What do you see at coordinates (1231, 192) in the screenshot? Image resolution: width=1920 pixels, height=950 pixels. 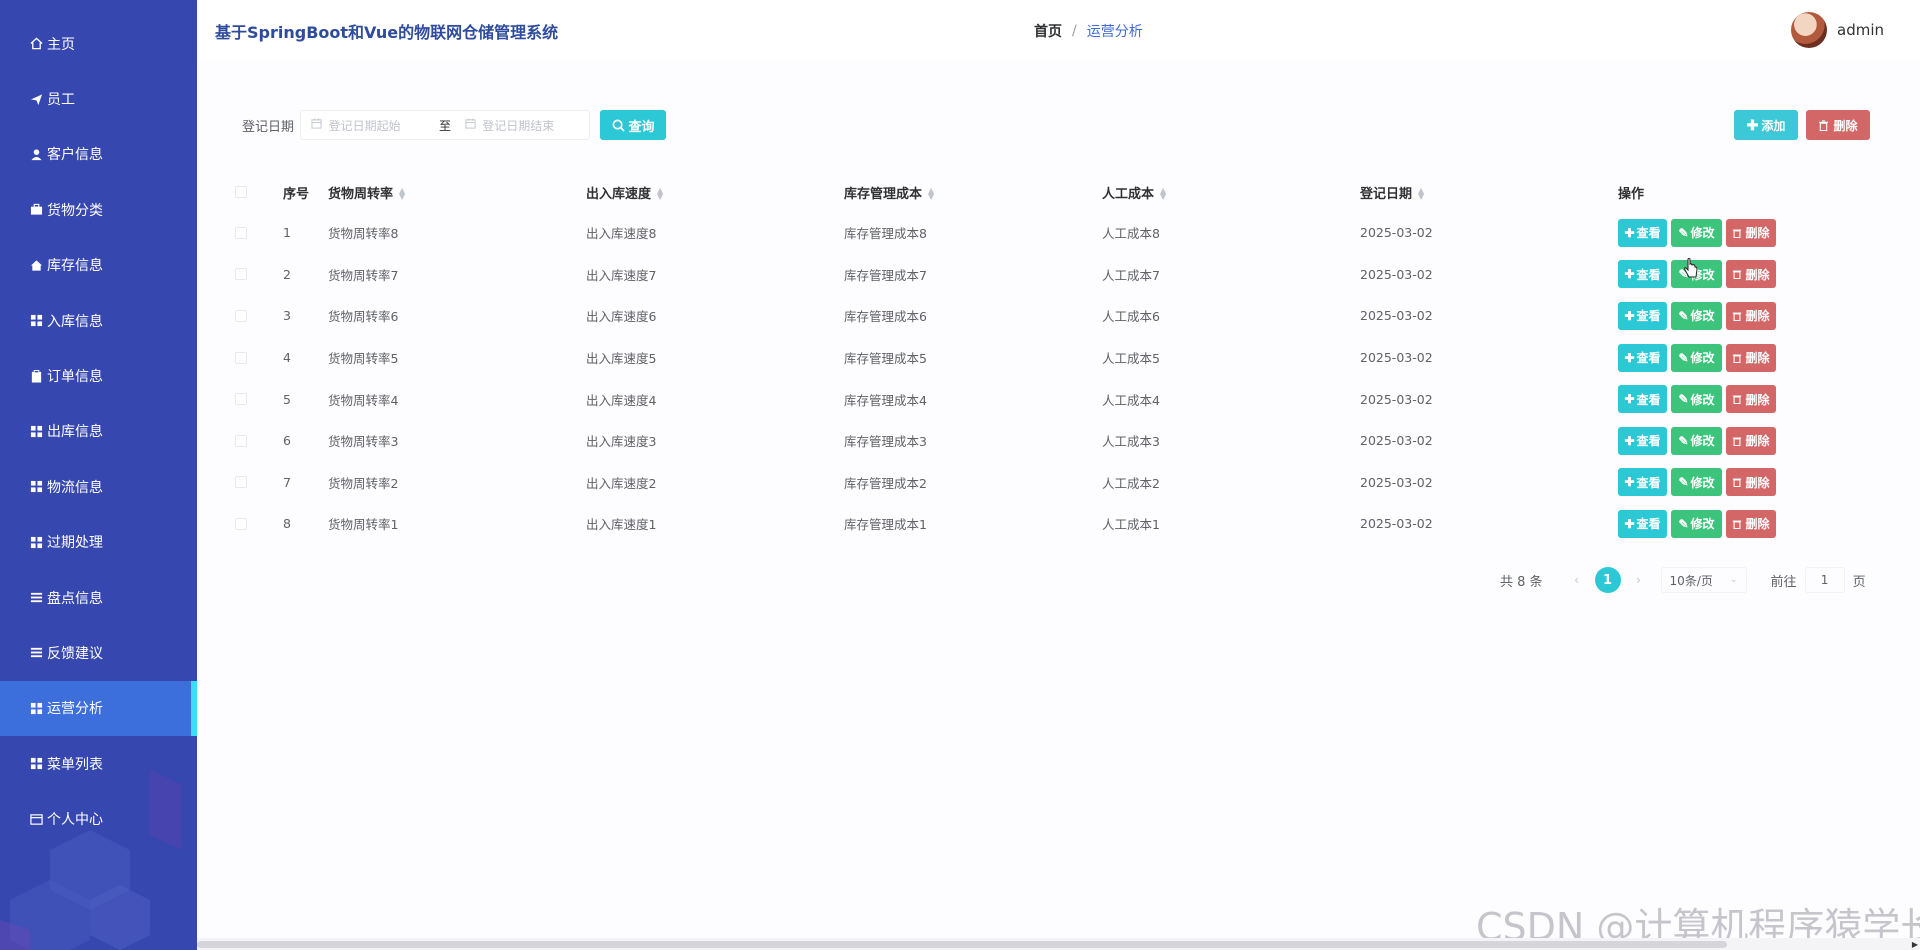 I see `header-labor-cost: 人工成本 ▲ ▼` at bounding box center [1231, 192].